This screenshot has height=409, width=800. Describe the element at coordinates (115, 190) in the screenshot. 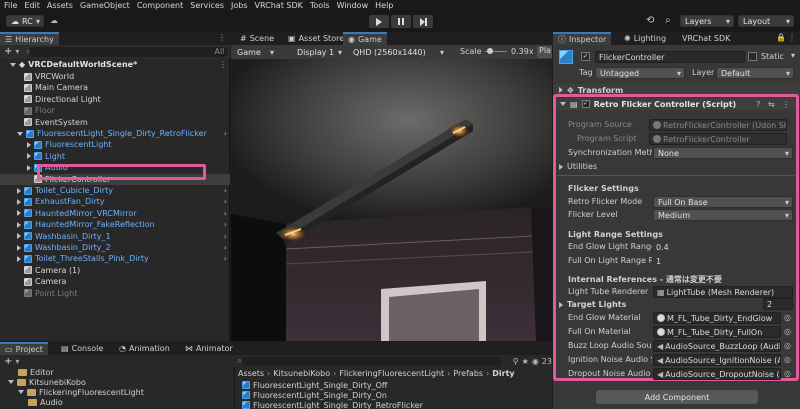

I see `hierarchy-item: Toilet_Cubicle_Dirty ›` at that location.